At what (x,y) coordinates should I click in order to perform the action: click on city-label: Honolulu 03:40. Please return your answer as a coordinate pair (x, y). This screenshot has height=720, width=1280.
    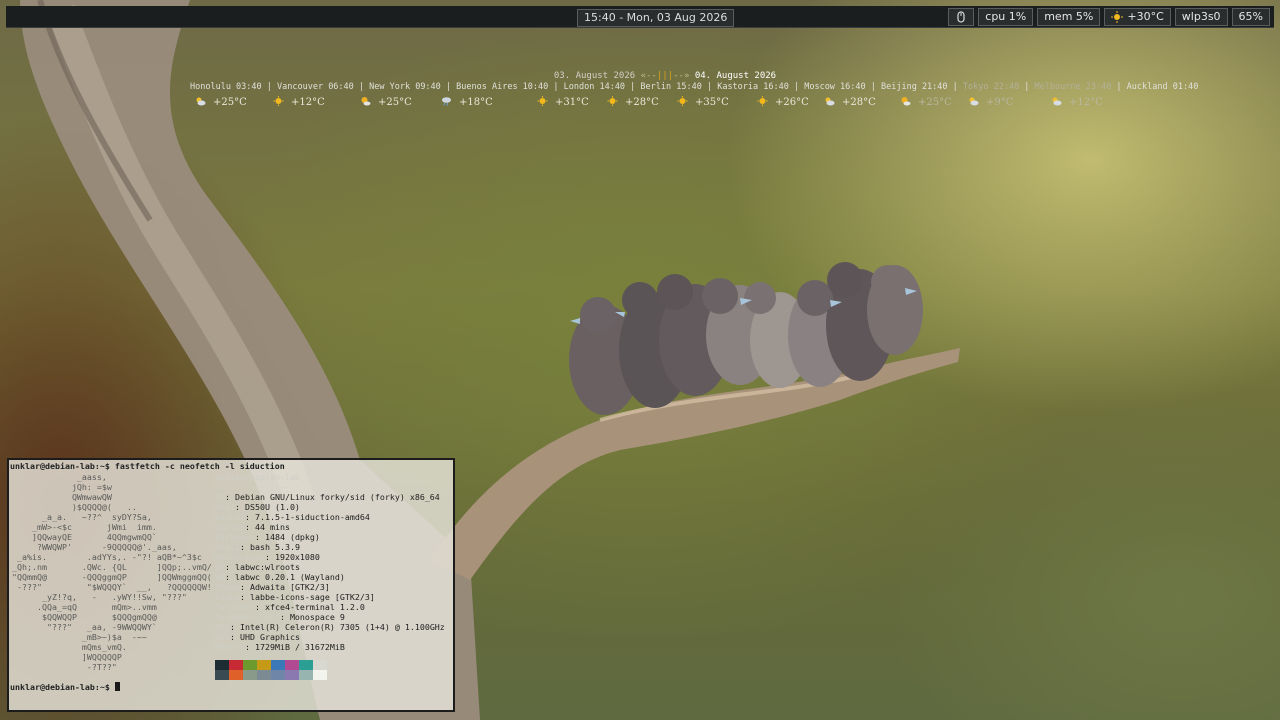
    Looking at the image, I should click on (226, 87).